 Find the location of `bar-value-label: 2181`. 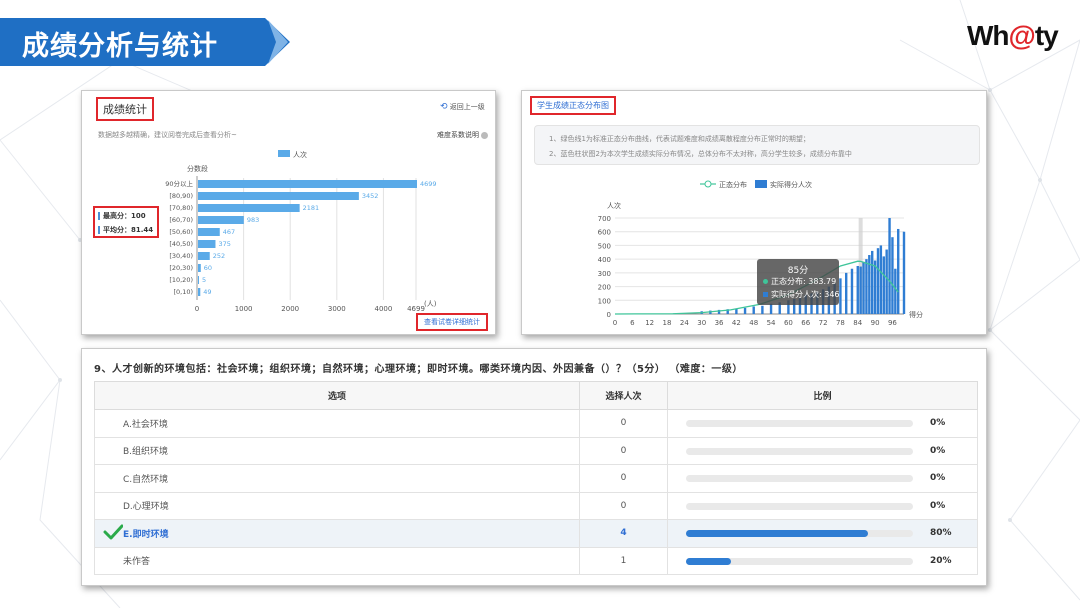

bar-value-label: 2181 is located at coordinates (311, 208).